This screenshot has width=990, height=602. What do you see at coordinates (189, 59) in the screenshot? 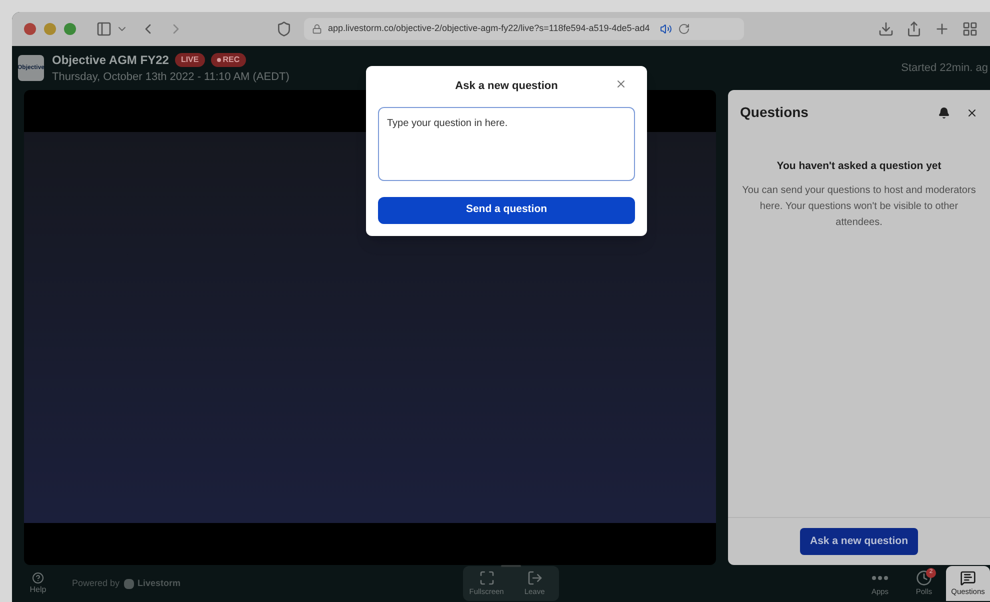
I see `live-badge: LIVE` at bounding box center [189, 59].